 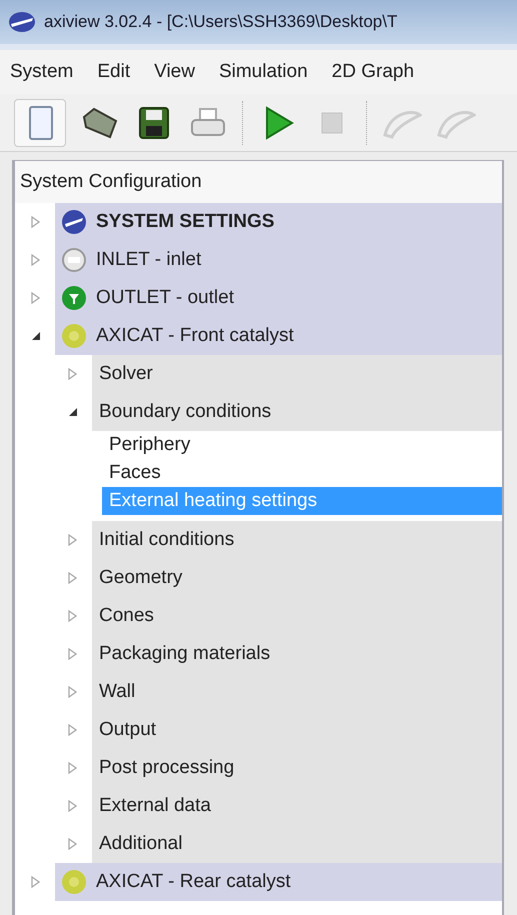 I want to click on app-logo-icon, so click(x=22, y=22).